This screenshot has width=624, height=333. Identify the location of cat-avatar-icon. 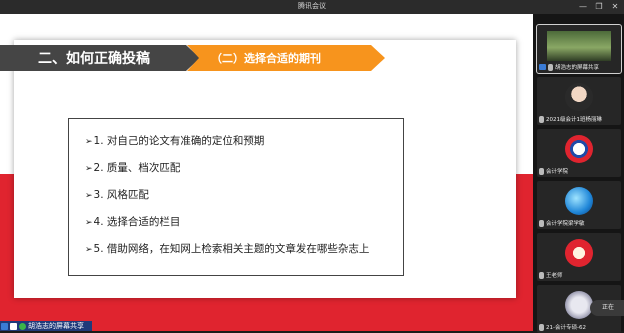
(579, 305).